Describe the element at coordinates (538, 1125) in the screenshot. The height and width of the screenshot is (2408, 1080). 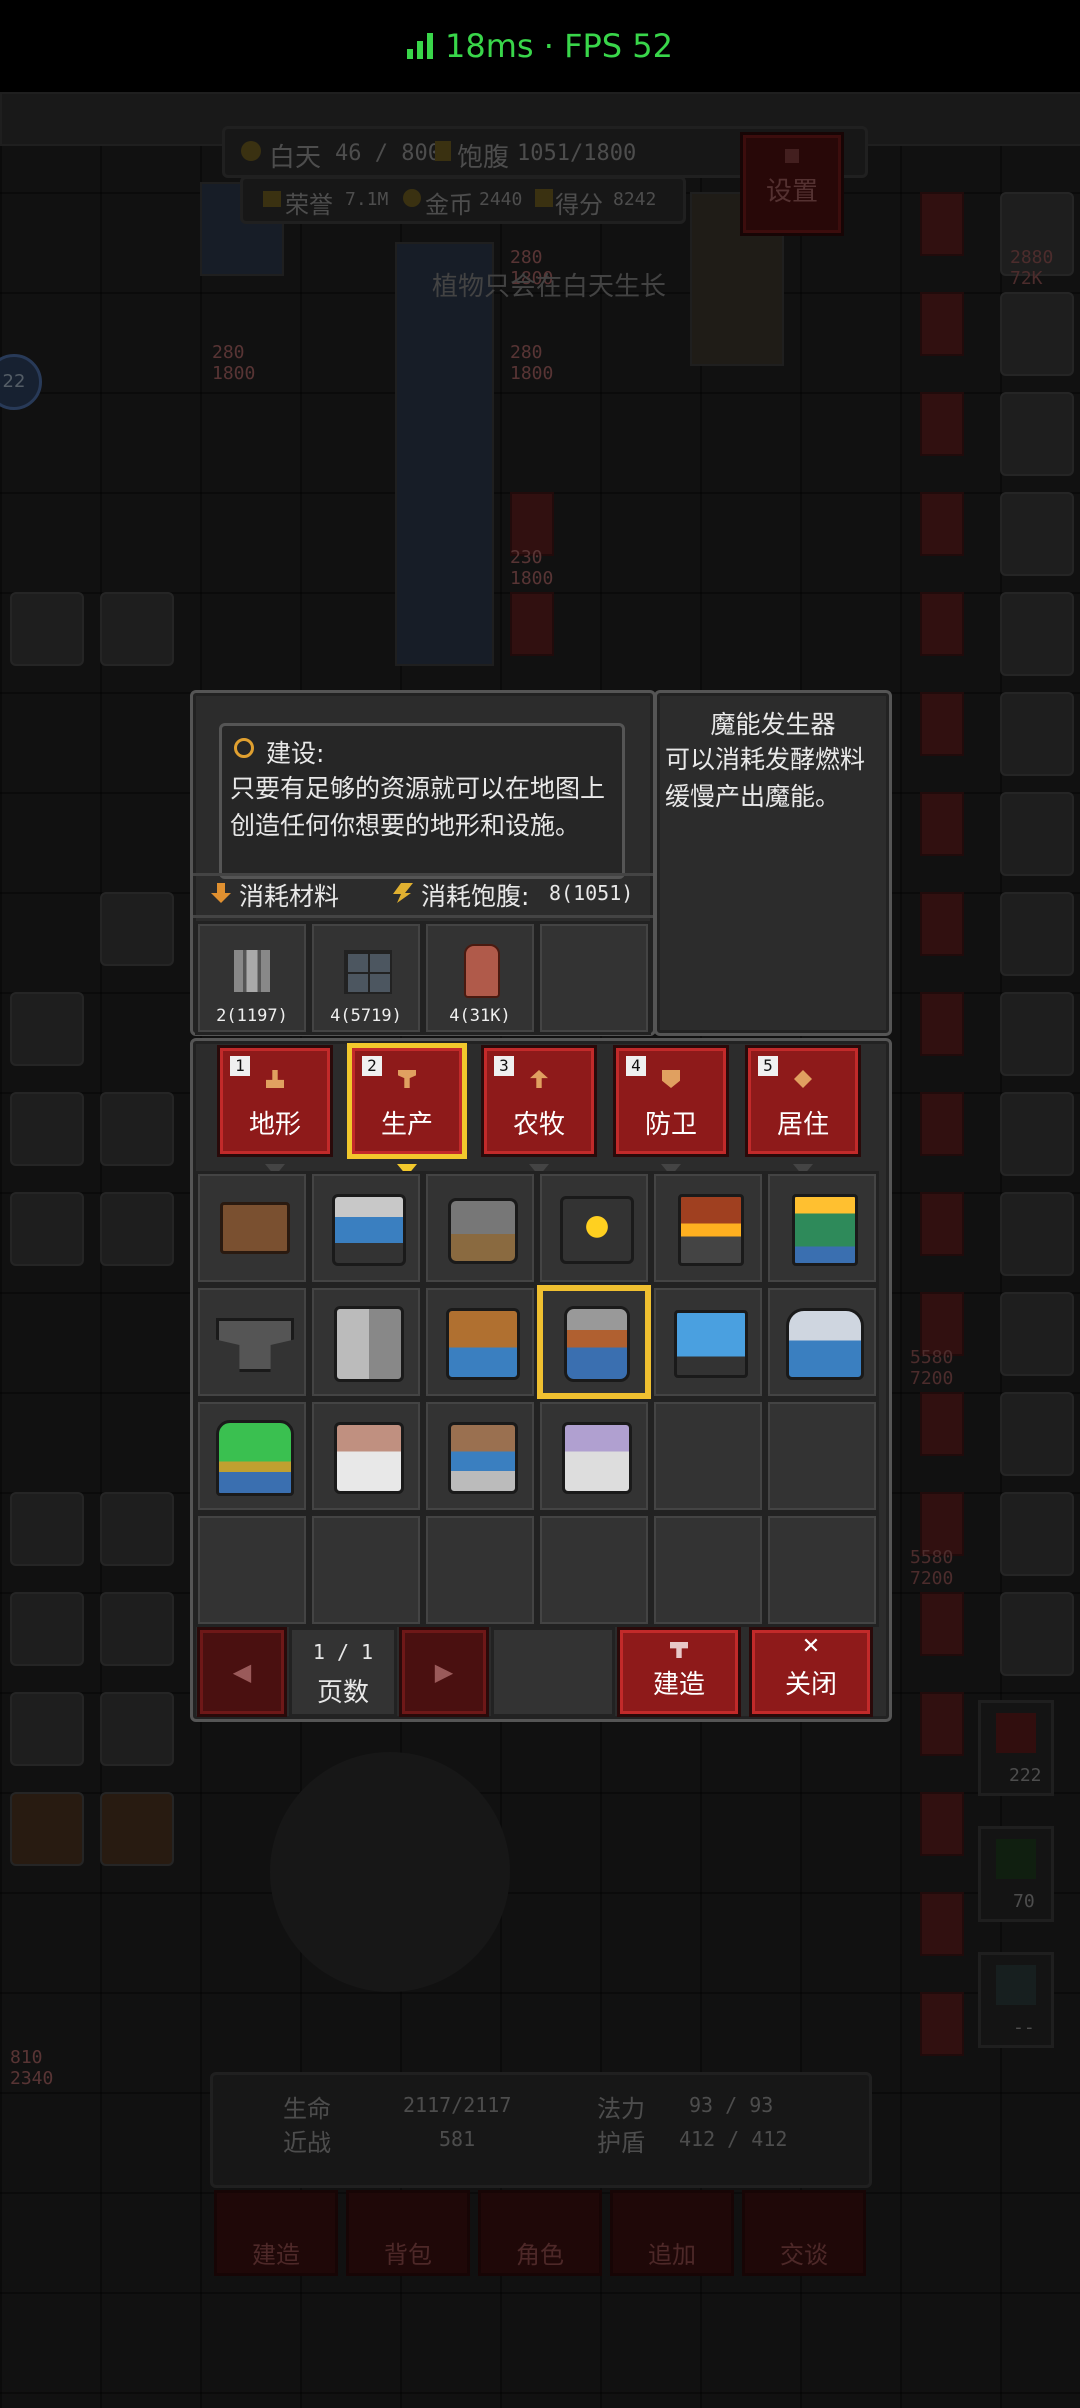
I see `tab-label: 农牧` at that location.